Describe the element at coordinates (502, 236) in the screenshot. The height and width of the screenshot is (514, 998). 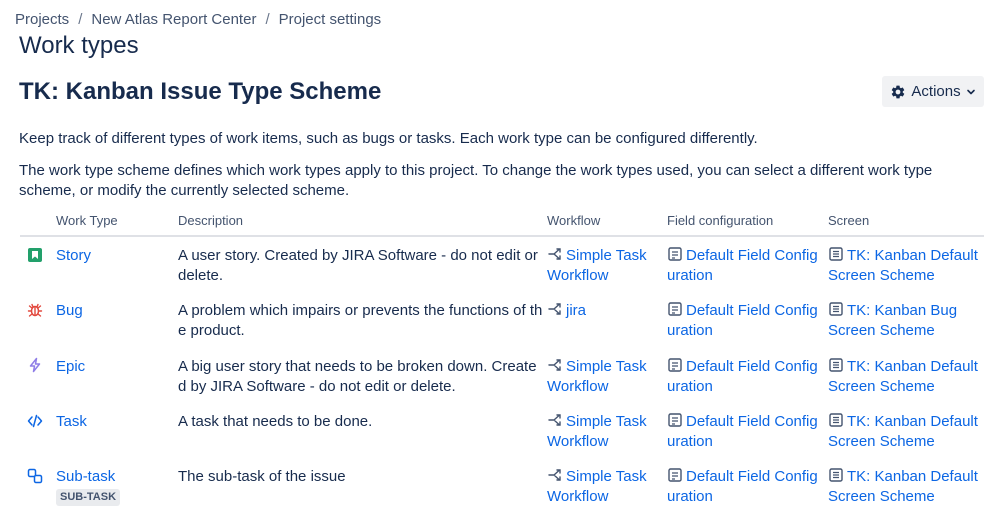
I see `header-divider` at that location.